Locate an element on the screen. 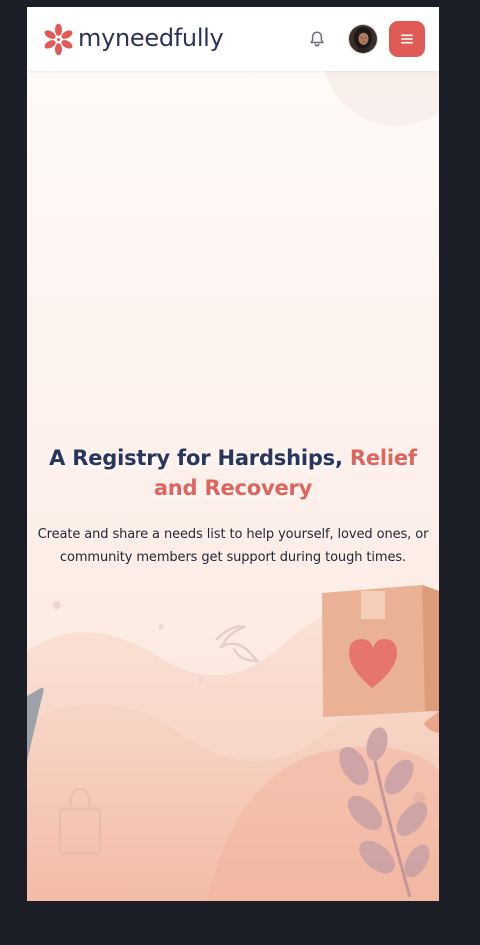 Image resolution: width=480 pixels, height=945 pixels. logo-text: myneedfully is located at coordinates (151, 37).